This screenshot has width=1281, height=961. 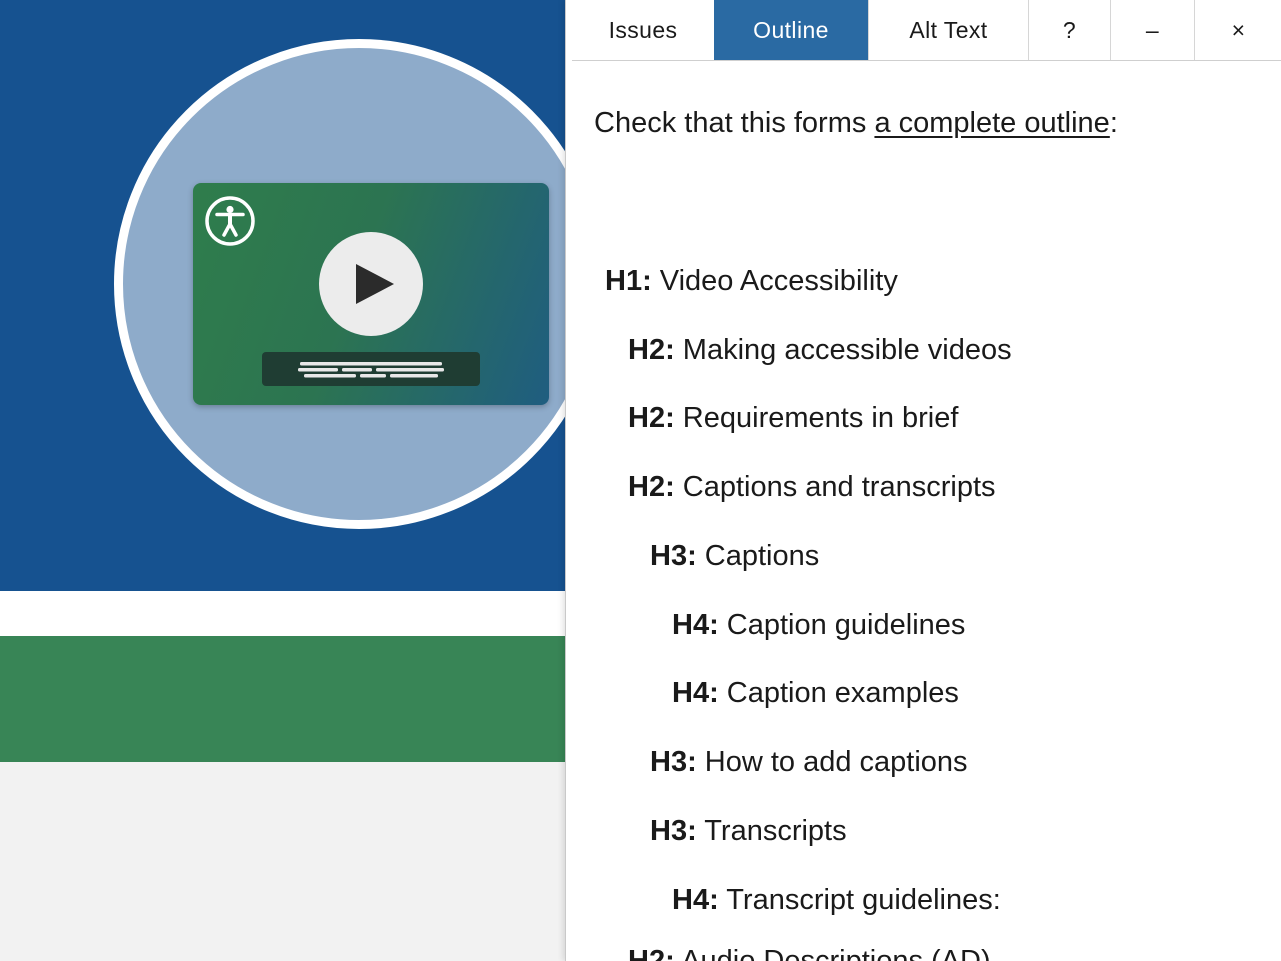 I want to click on heading-text: How to add captions, so click(x=832, y=762).